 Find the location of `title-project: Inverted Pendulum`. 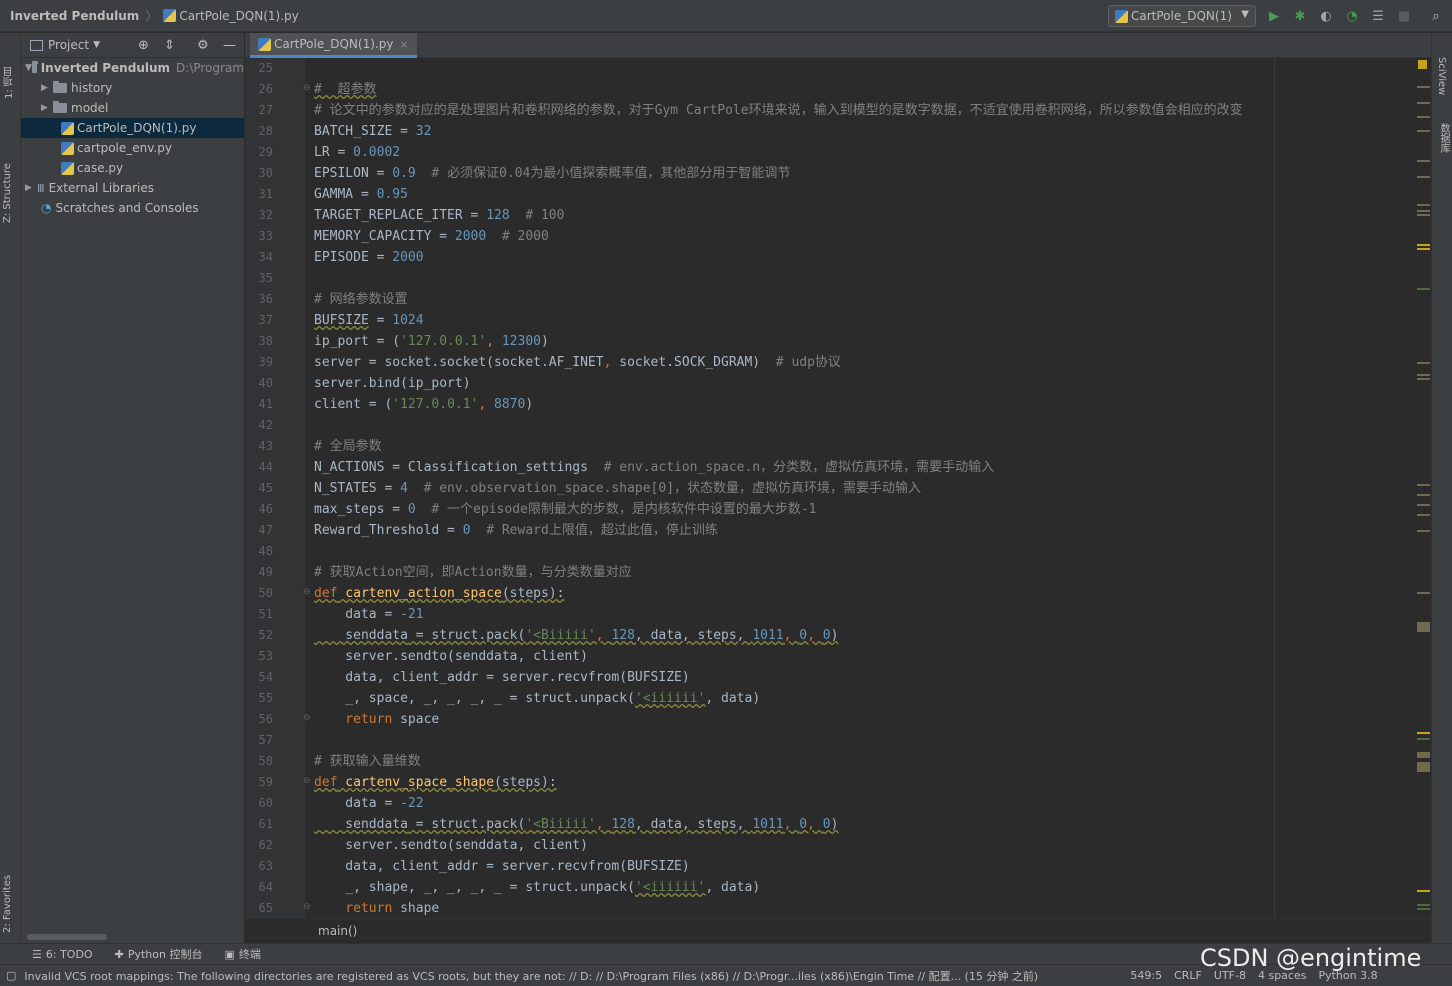

title-project: Inverted Pendulum is located at coordinates (74, 16).